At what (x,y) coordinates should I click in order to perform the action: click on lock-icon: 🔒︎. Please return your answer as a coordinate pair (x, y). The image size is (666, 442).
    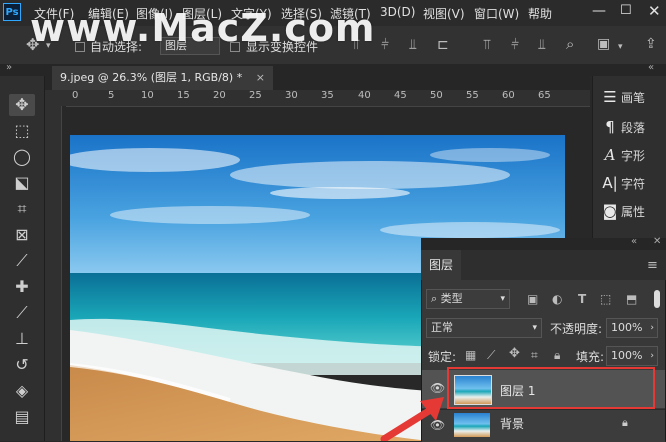
    Looking at the image, I should click on (625, 422).